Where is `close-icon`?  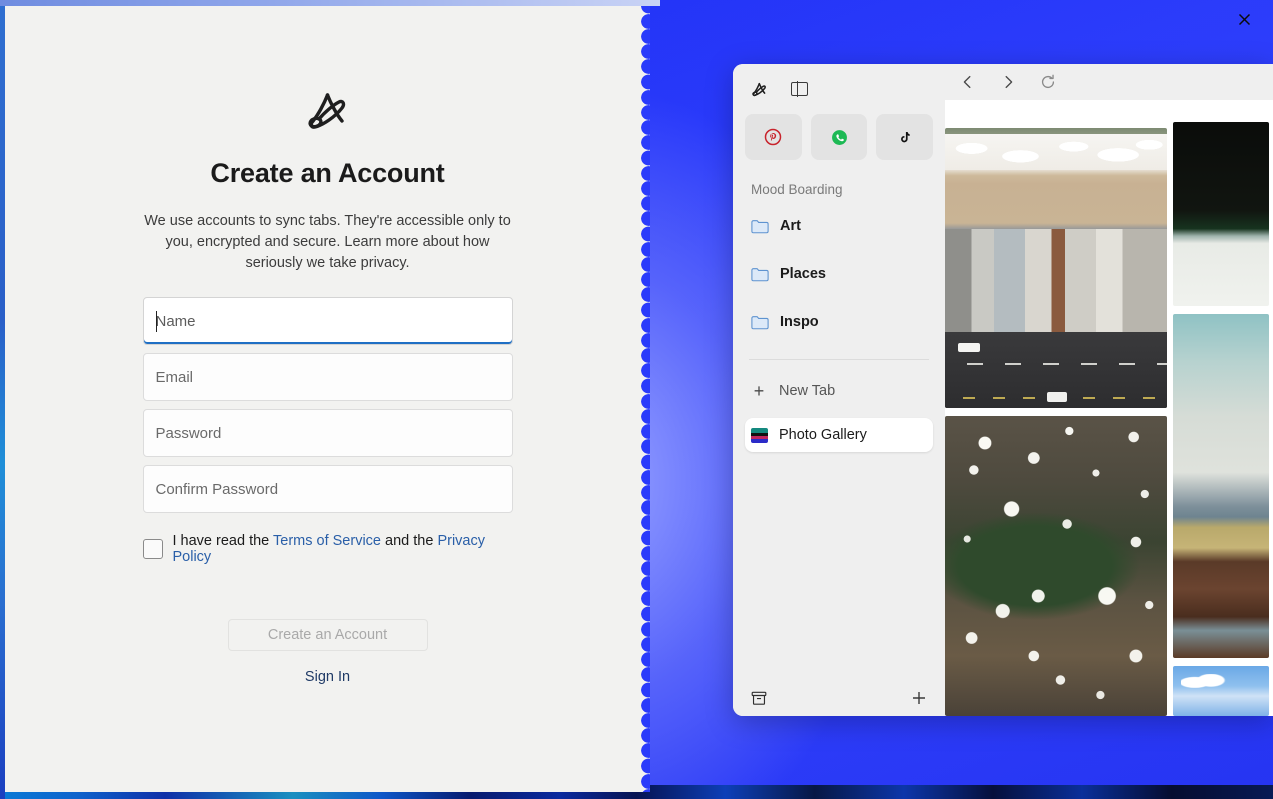 close-icon is located at coordinates (1244, 19).